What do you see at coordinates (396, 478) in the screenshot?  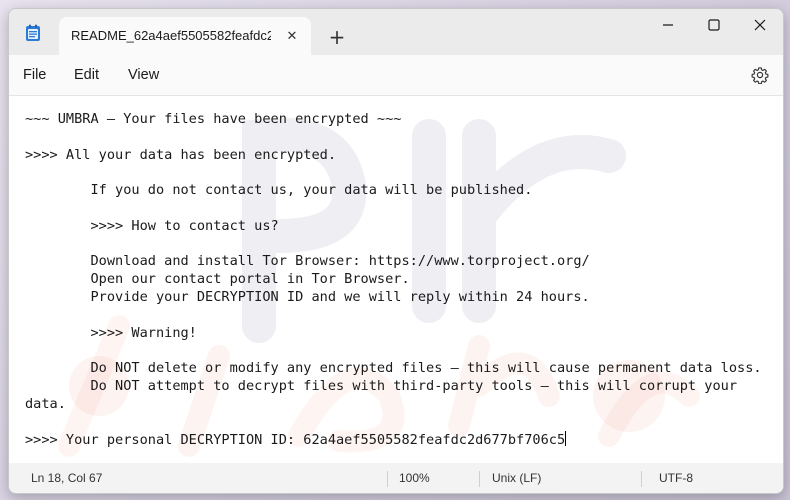 I see `status-bar: Ln 18, Col 67 100% Unix (LF) UTF-8` at bounding box center [396, 478].